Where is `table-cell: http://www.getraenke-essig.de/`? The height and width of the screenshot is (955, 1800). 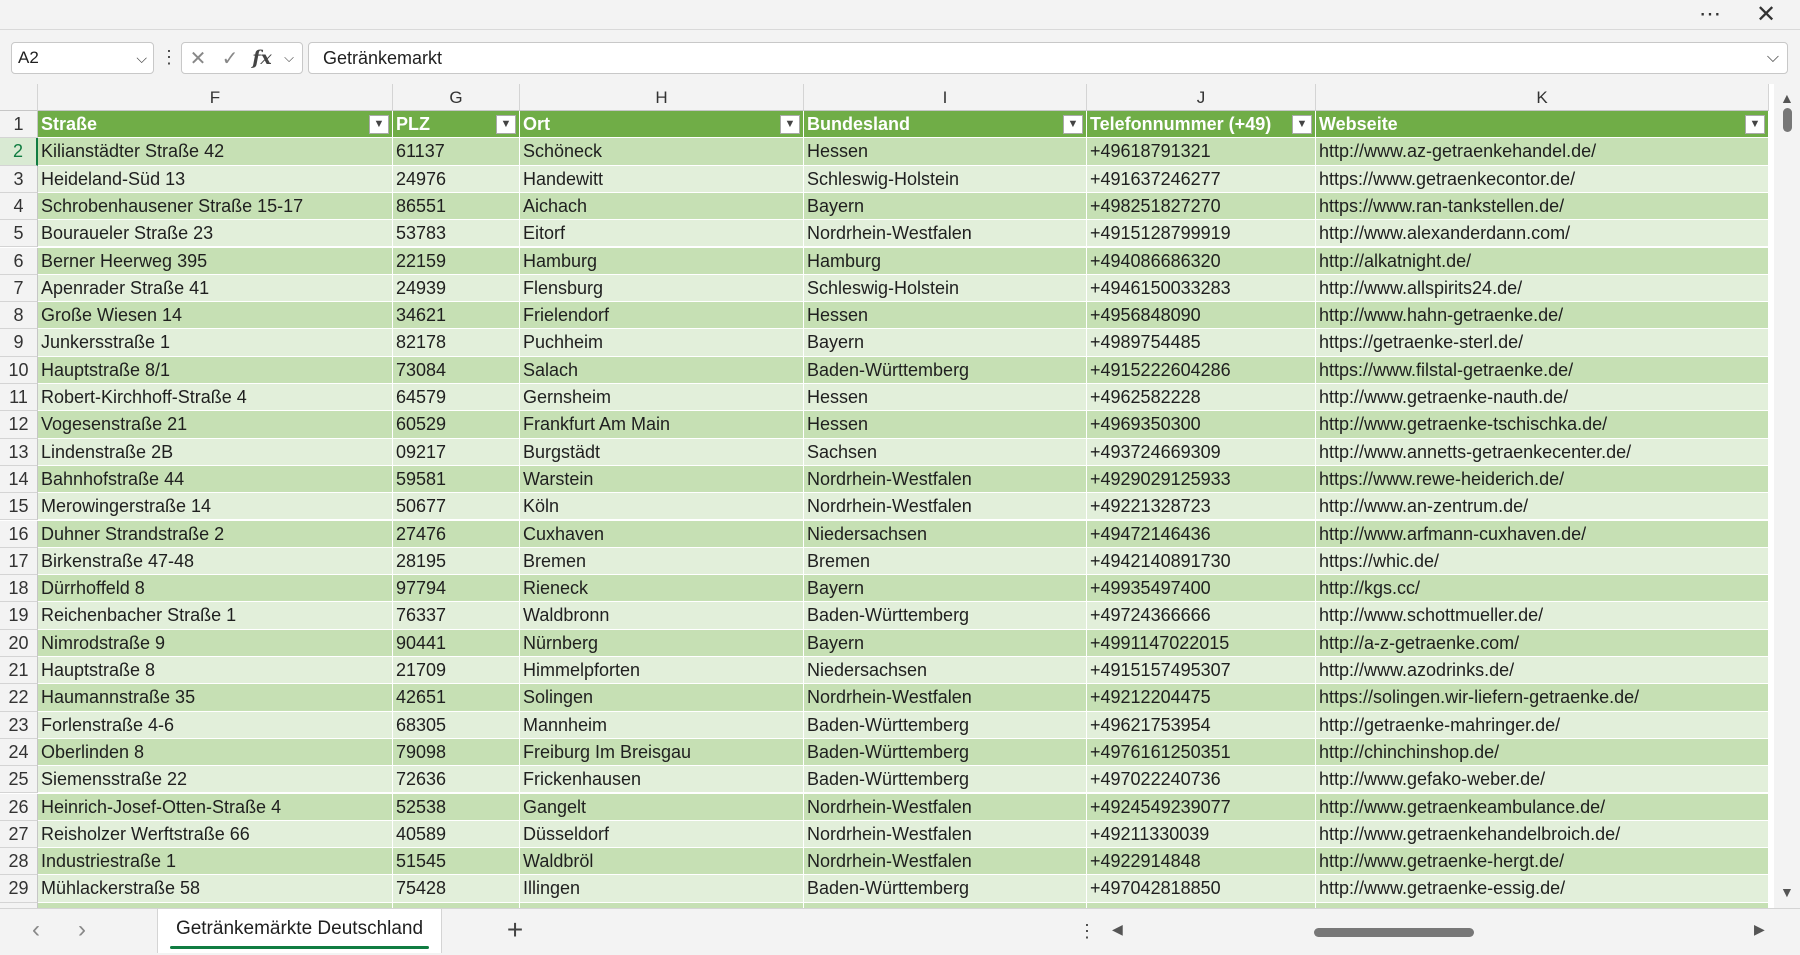
table-cell: http://www.getraenke-essig.de/ is located at coordinates (1542, 889).